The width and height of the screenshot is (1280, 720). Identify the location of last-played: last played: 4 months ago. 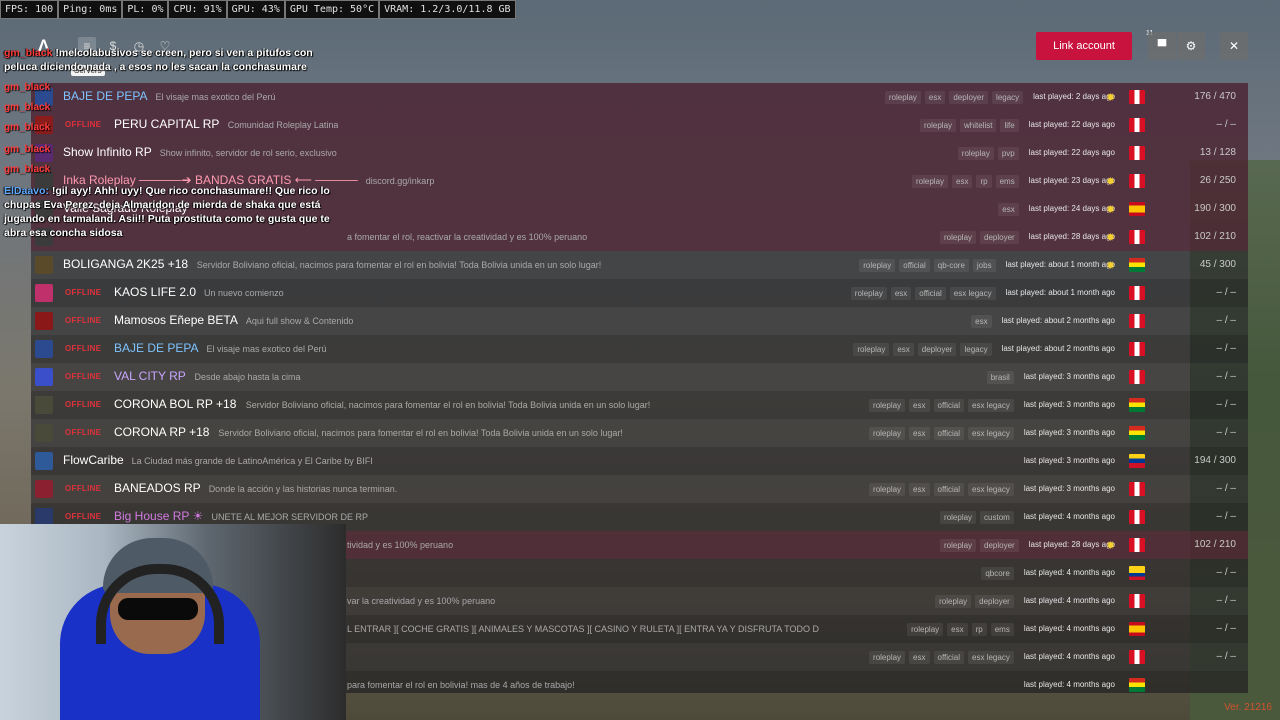
(1069, 600).